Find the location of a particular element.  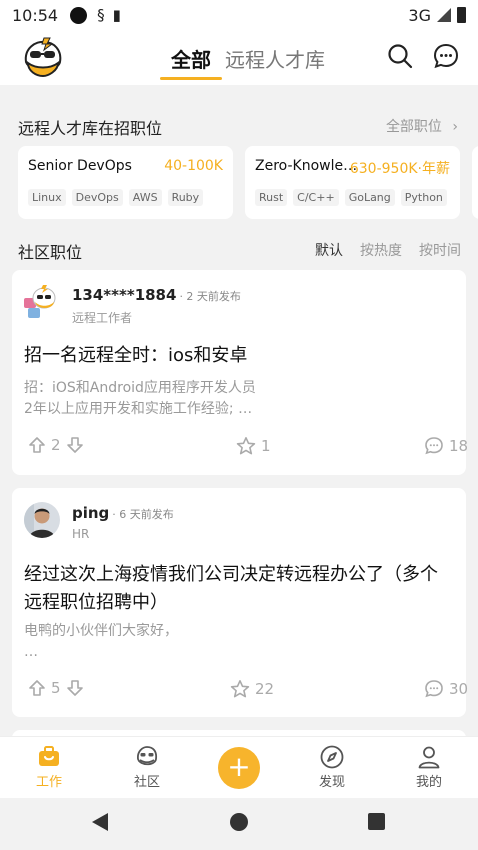

search-icon is located at coordinates (400, 56).